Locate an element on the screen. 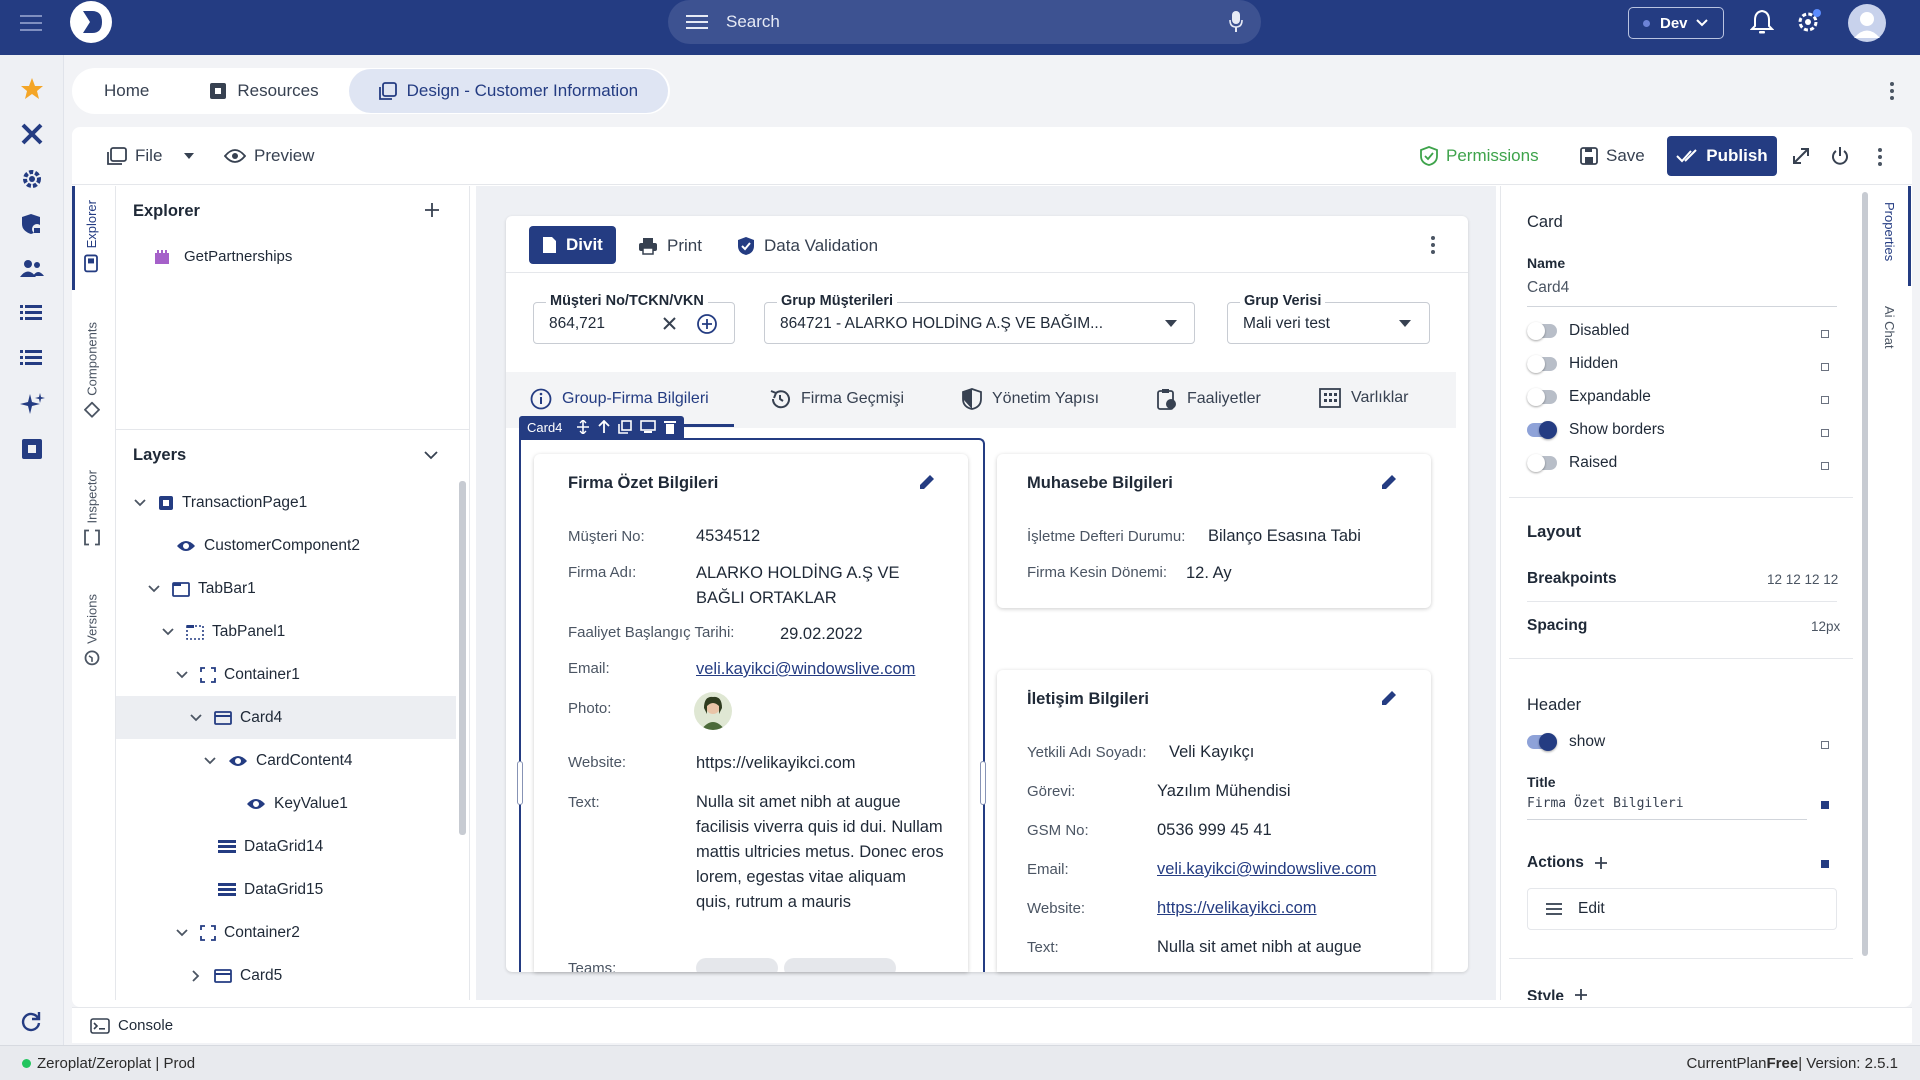  side-tab-explorer: Explorer is located at coordinates (91, 236).